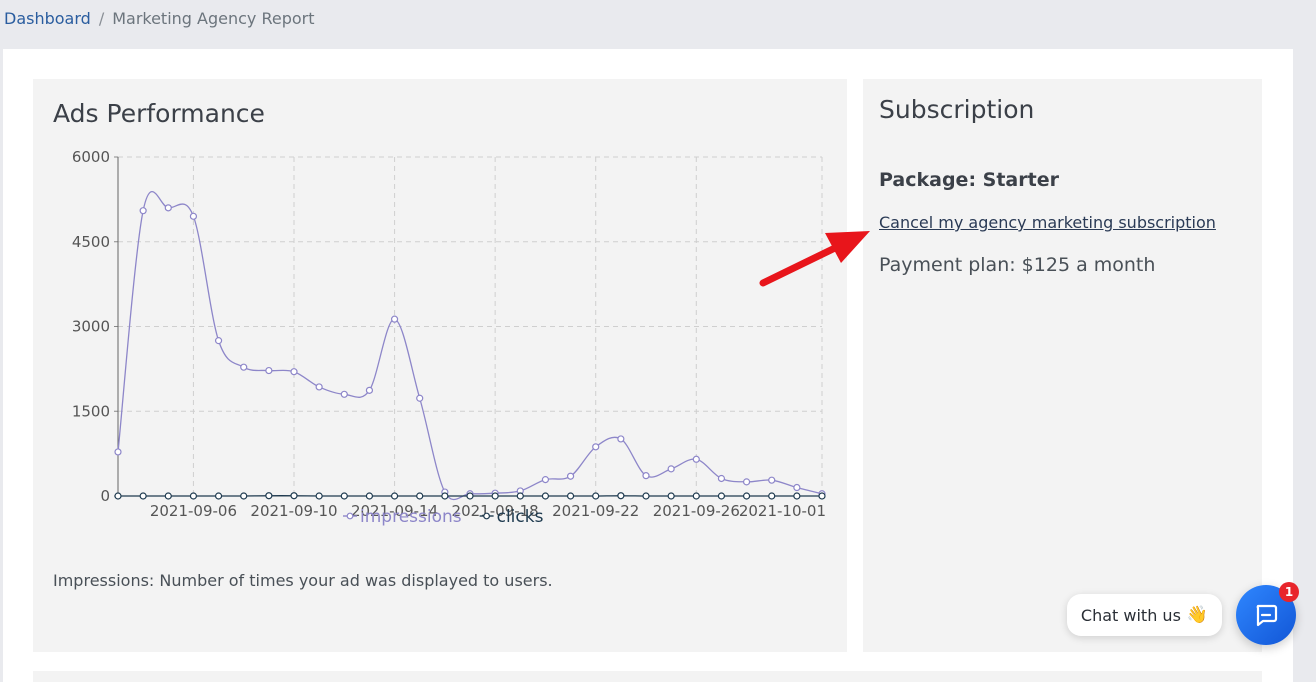 This screenshot has width=1316, height=682. What do you see at coordinates (1197, 615) in the screenshot?
I see `waving-hand-icon: 👋` at bounding box center [1197, 615].